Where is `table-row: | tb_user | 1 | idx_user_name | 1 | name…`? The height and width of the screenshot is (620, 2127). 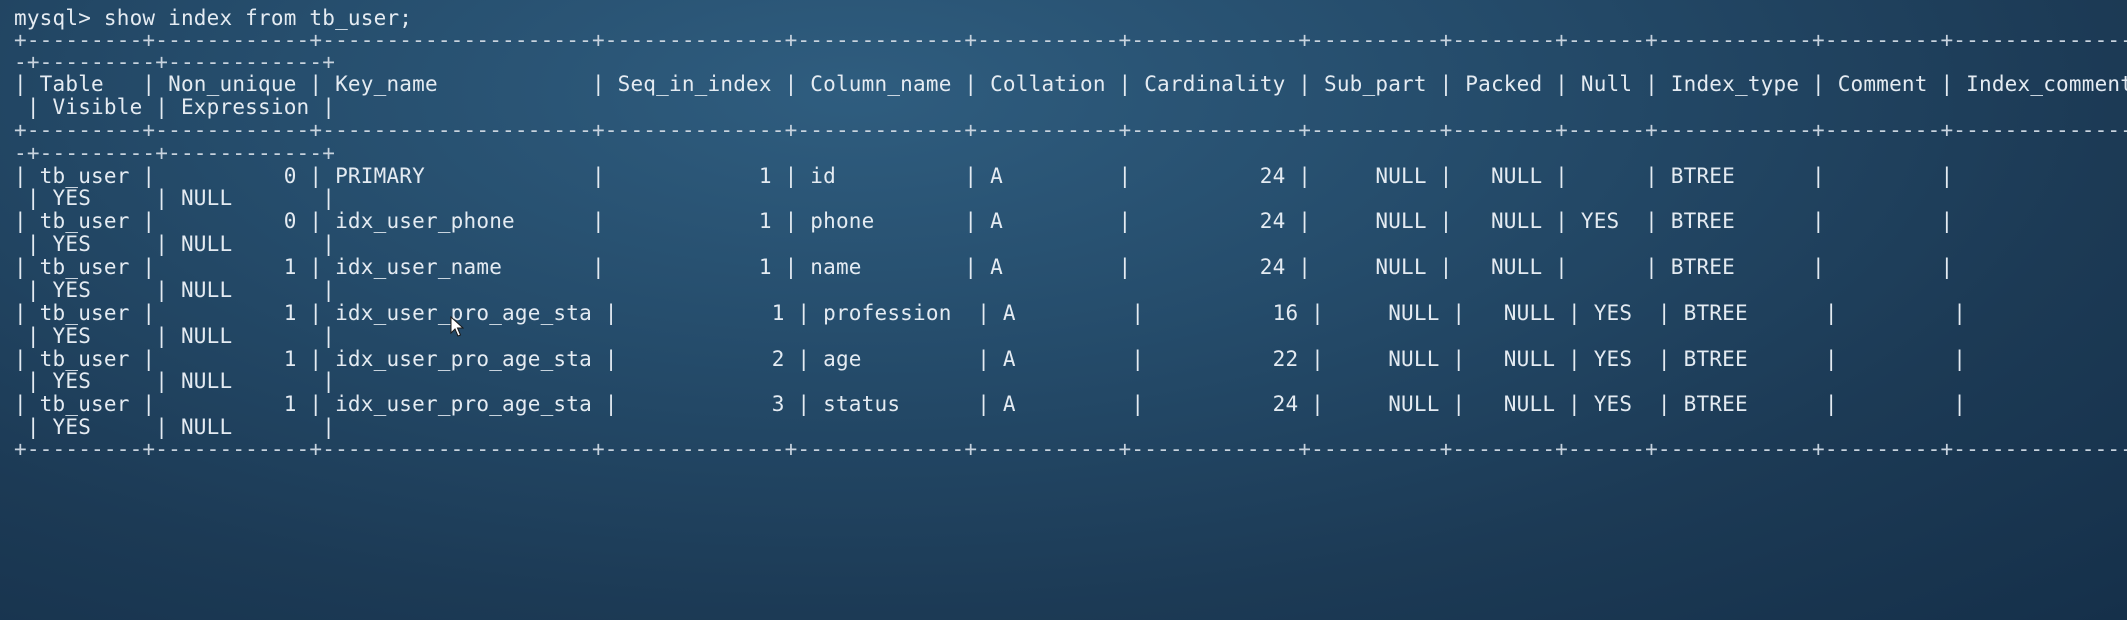 table-row: | tb_user | 1 | idx_user_name | 1 | name… is located at coordinates (984, 267).